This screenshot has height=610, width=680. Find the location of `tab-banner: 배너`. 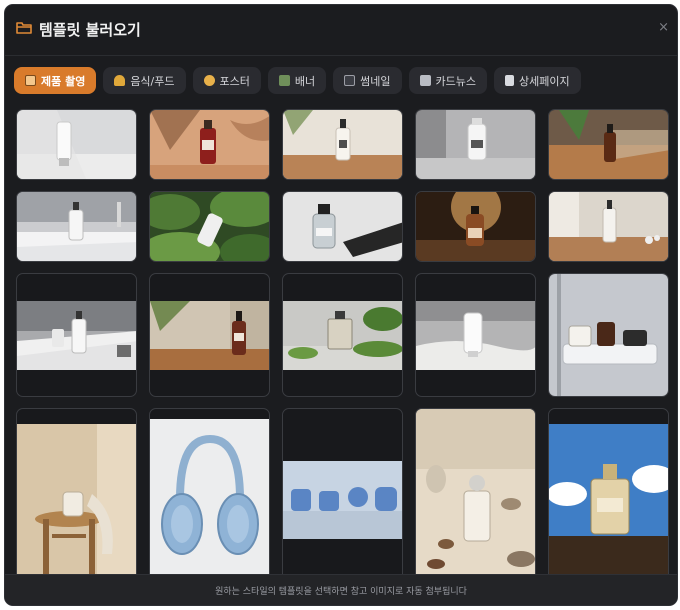

tab-banner: 배너 is located at coordinates (297, 80).